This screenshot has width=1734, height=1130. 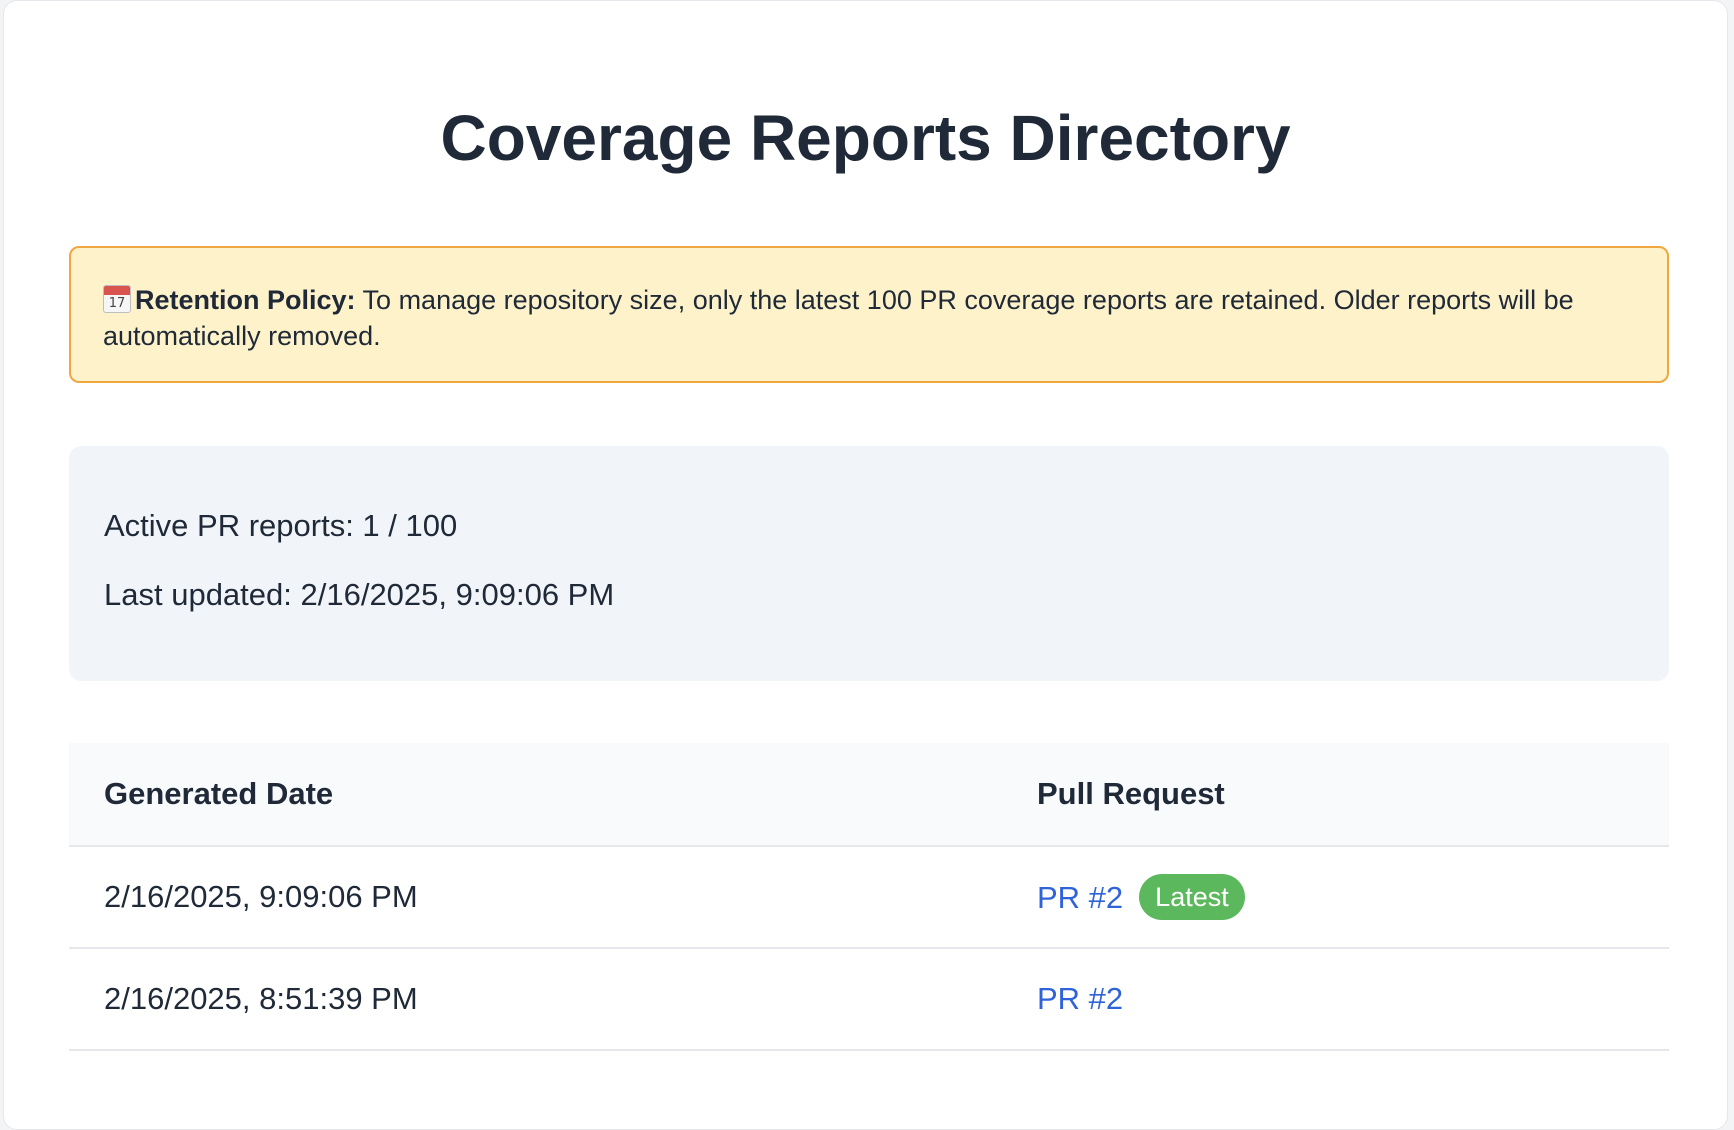 I want to click on table-row: 2/16/2025, 8:51:39 PM PR #2, so click(x=869, y=999).